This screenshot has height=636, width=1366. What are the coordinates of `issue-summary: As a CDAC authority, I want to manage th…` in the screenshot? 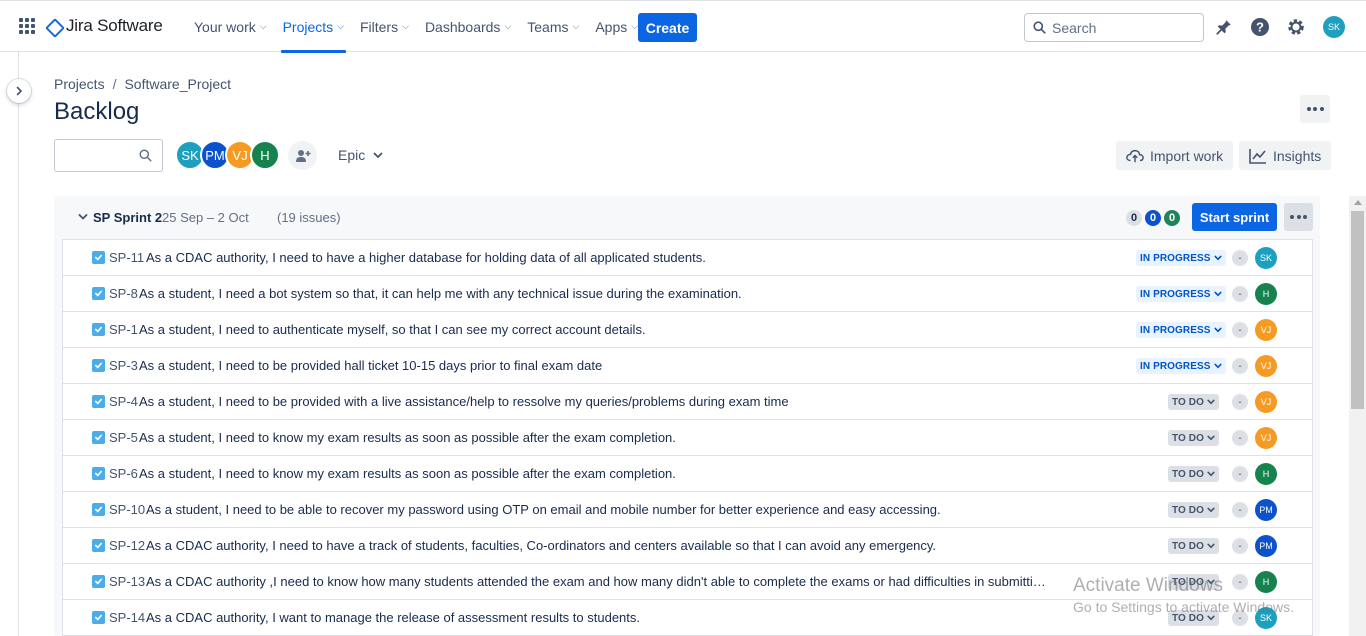 It's located at (393, 617).